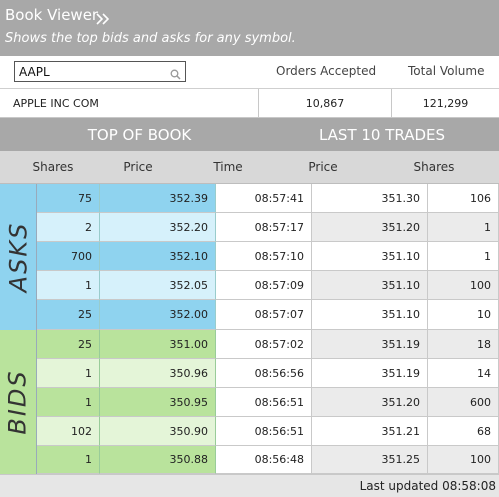  Describe the element at coordinates (158, 460) in the screenshot. I see `bid-price: 350.88` at that location.